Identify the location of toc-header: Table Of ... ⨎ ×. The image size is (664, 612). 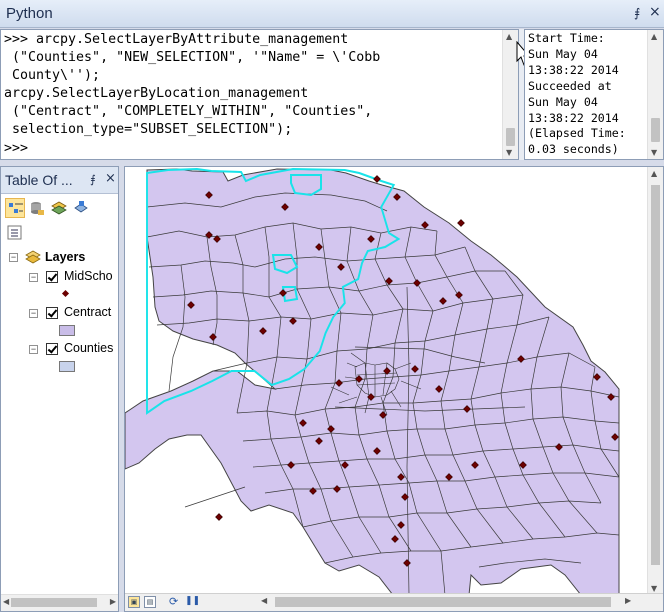
(59, 180).